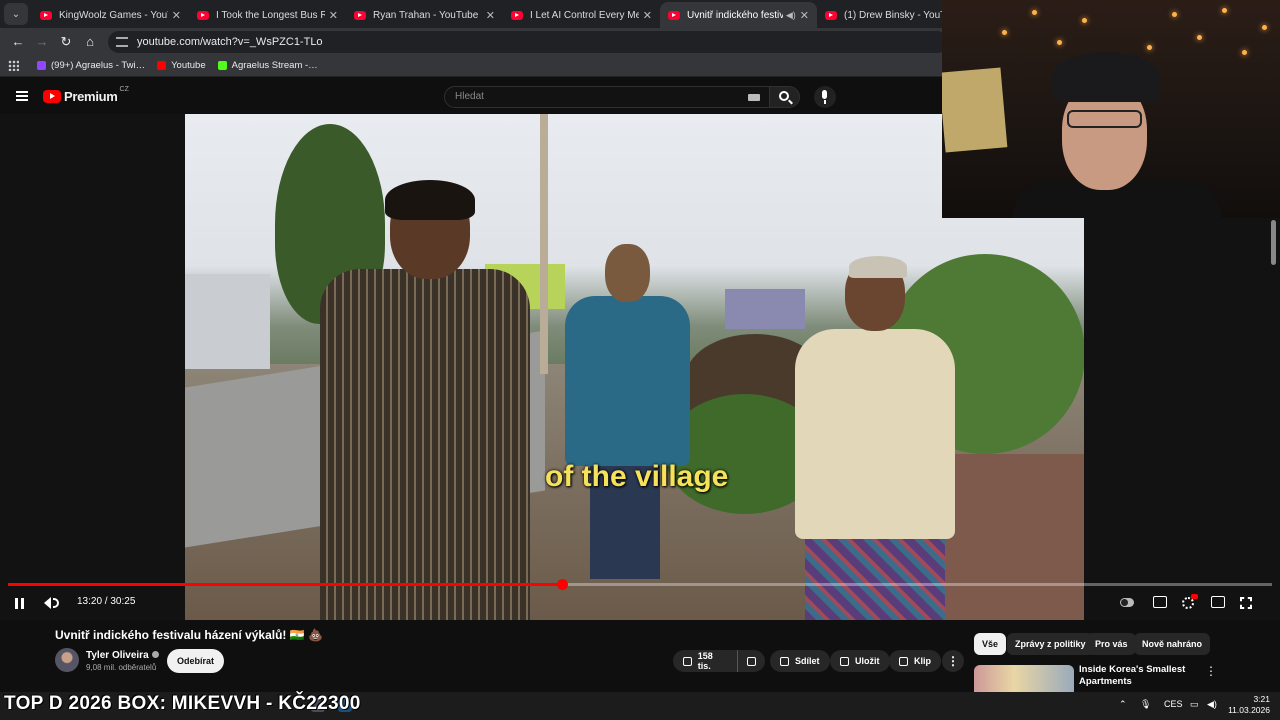  I want to click on voice-search-icon, so click(825, 97).